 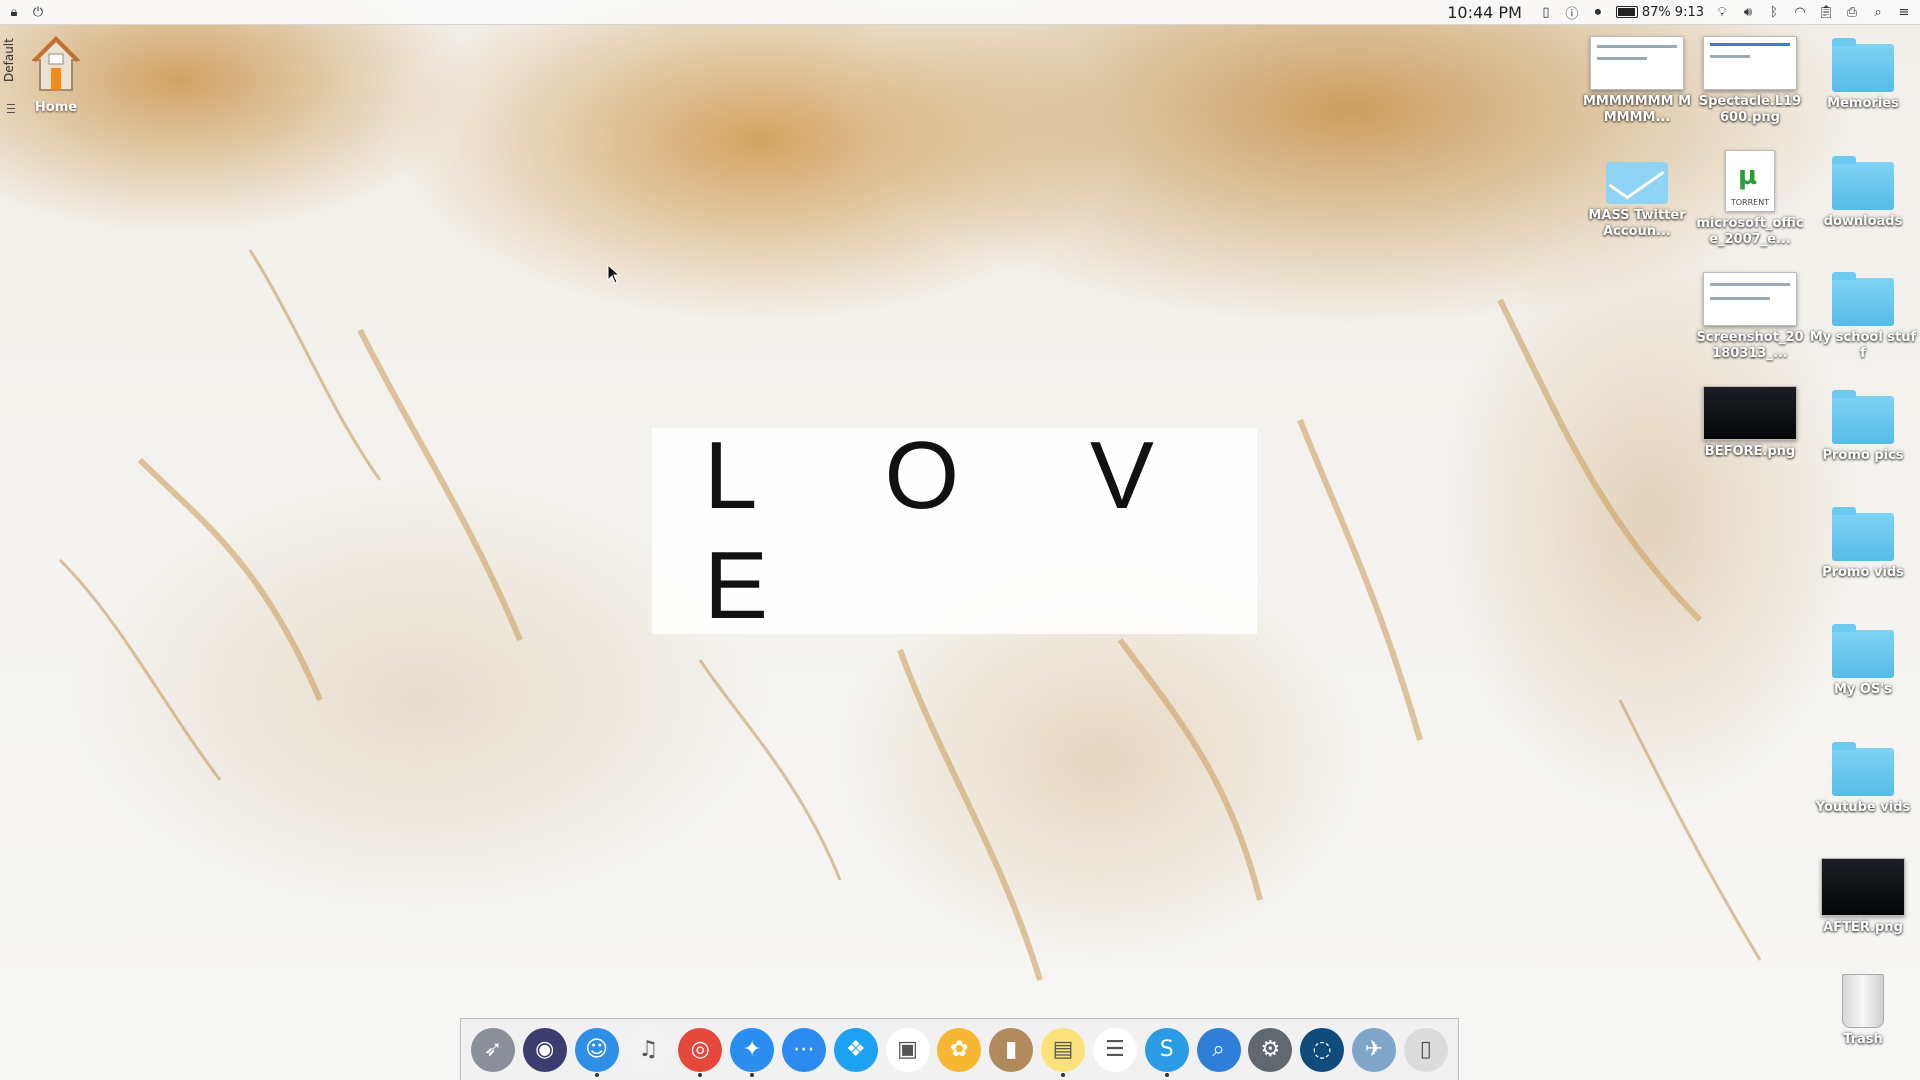 I want to click on siri-icon: ◉, so click(x=544, y=1049).